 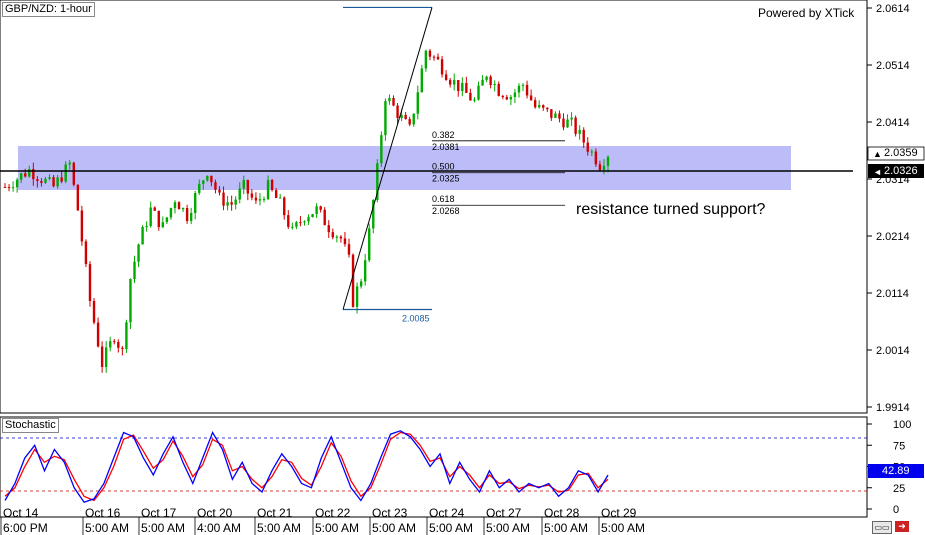 I want to click on fib-level-ratio: 0.382, so click(x=443, y=135).